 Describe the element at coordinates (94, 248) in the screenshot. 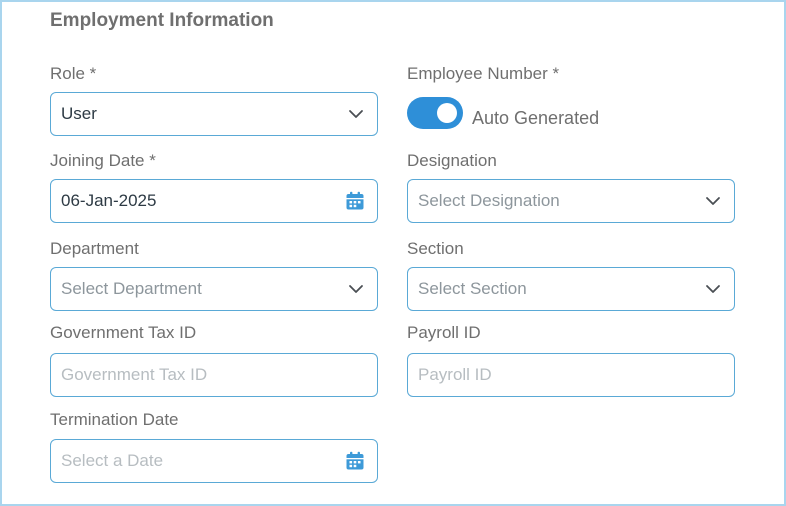

I see `department-label: Department` at that location.